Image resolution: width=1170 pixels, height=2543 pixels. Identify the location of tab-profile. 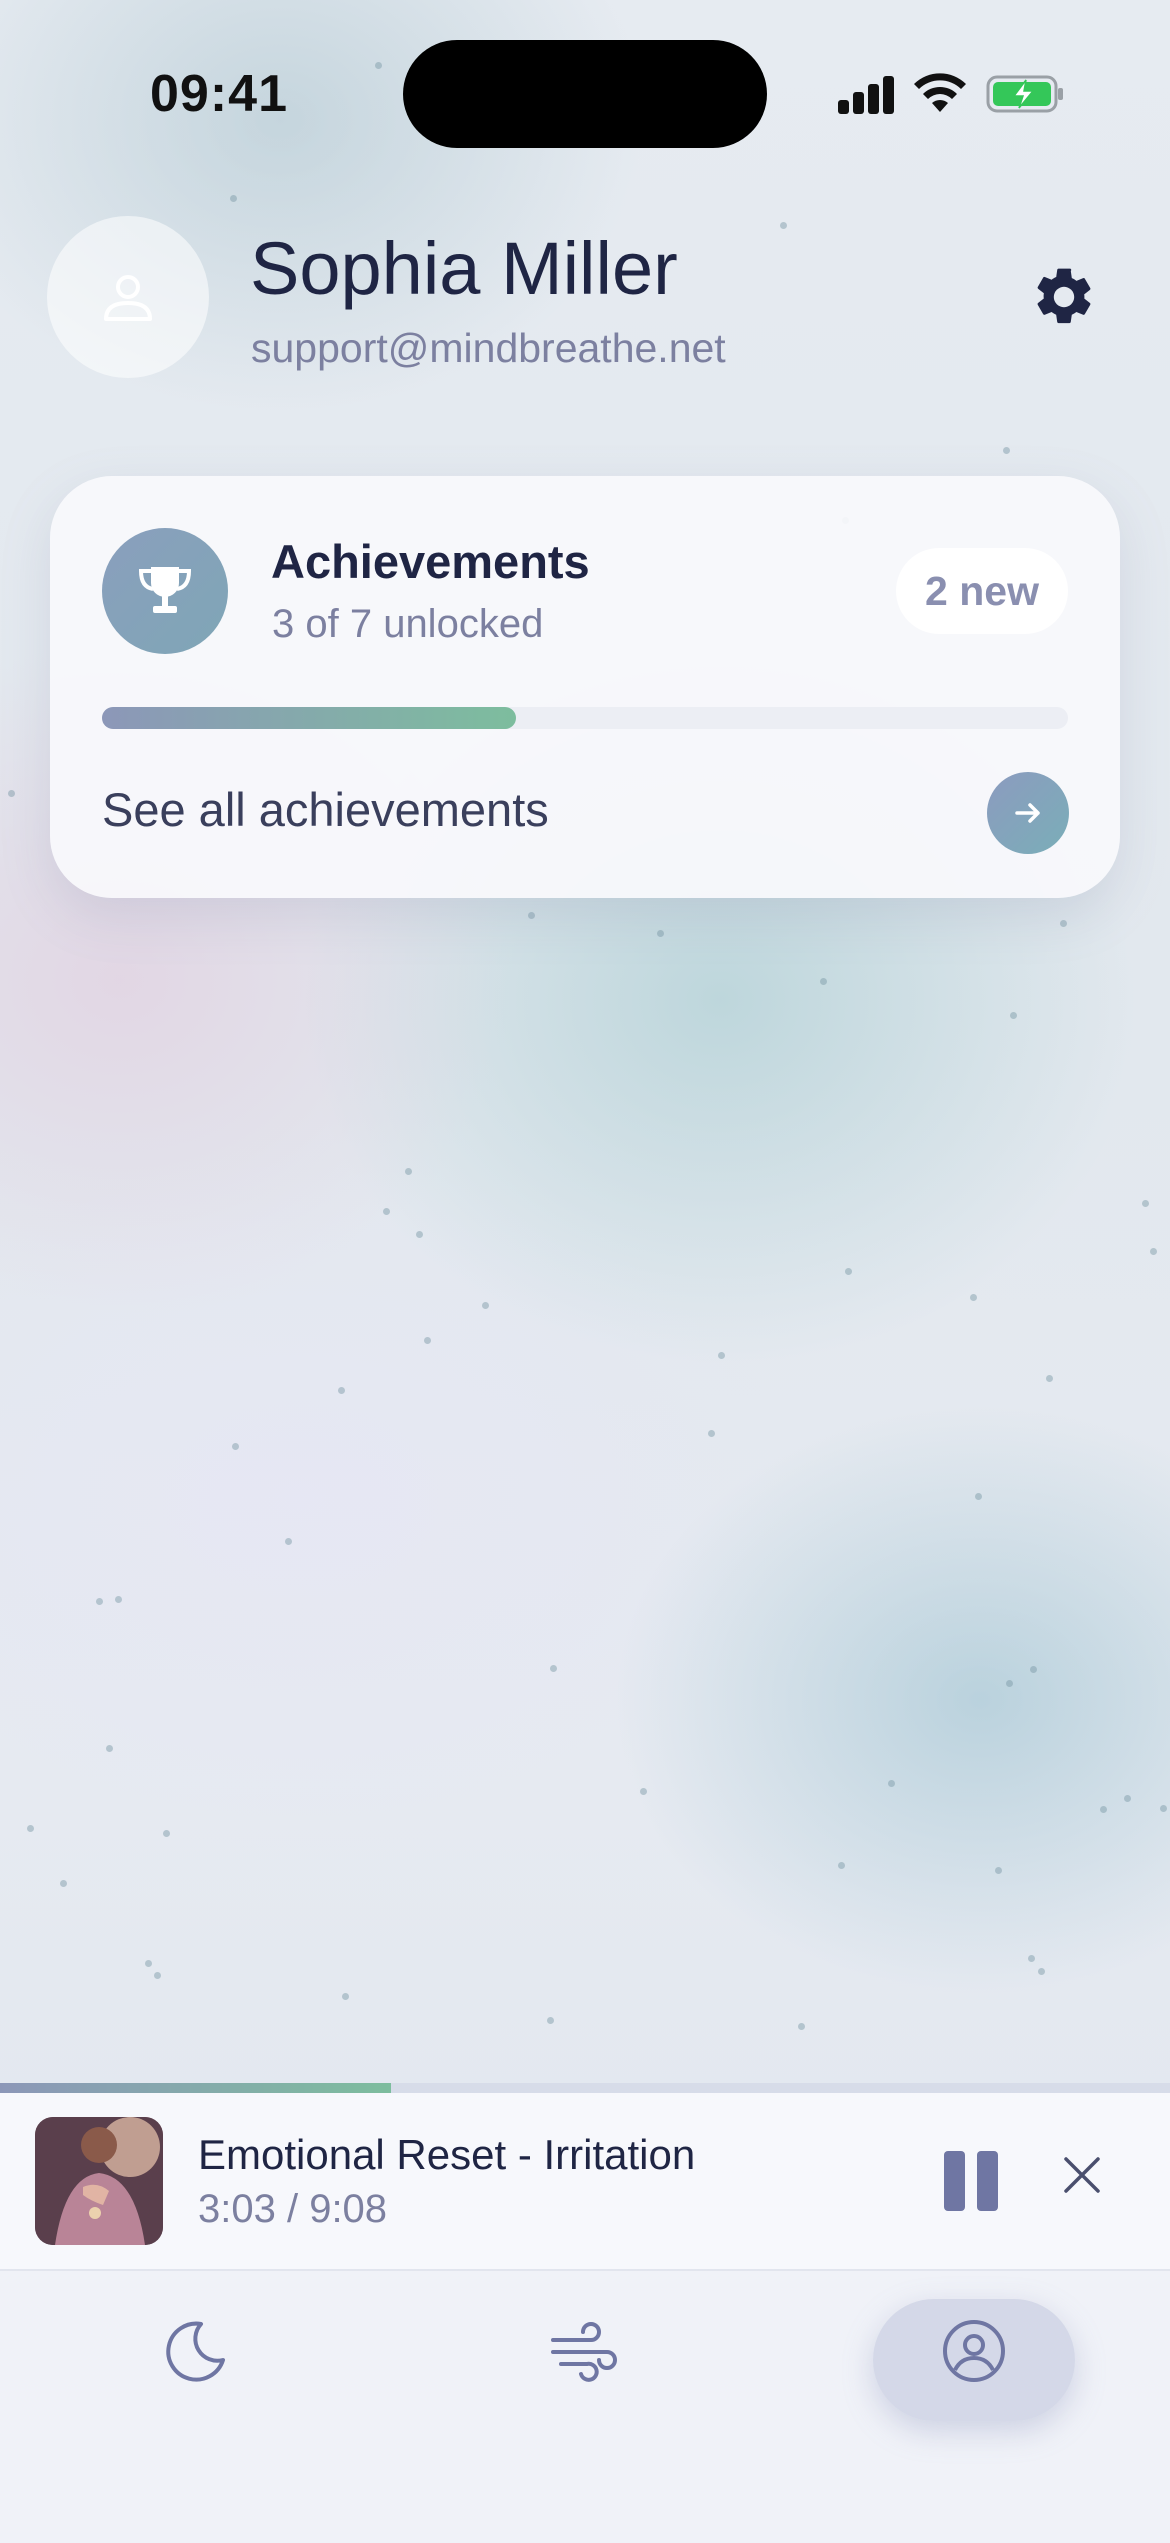
(974, 2351).